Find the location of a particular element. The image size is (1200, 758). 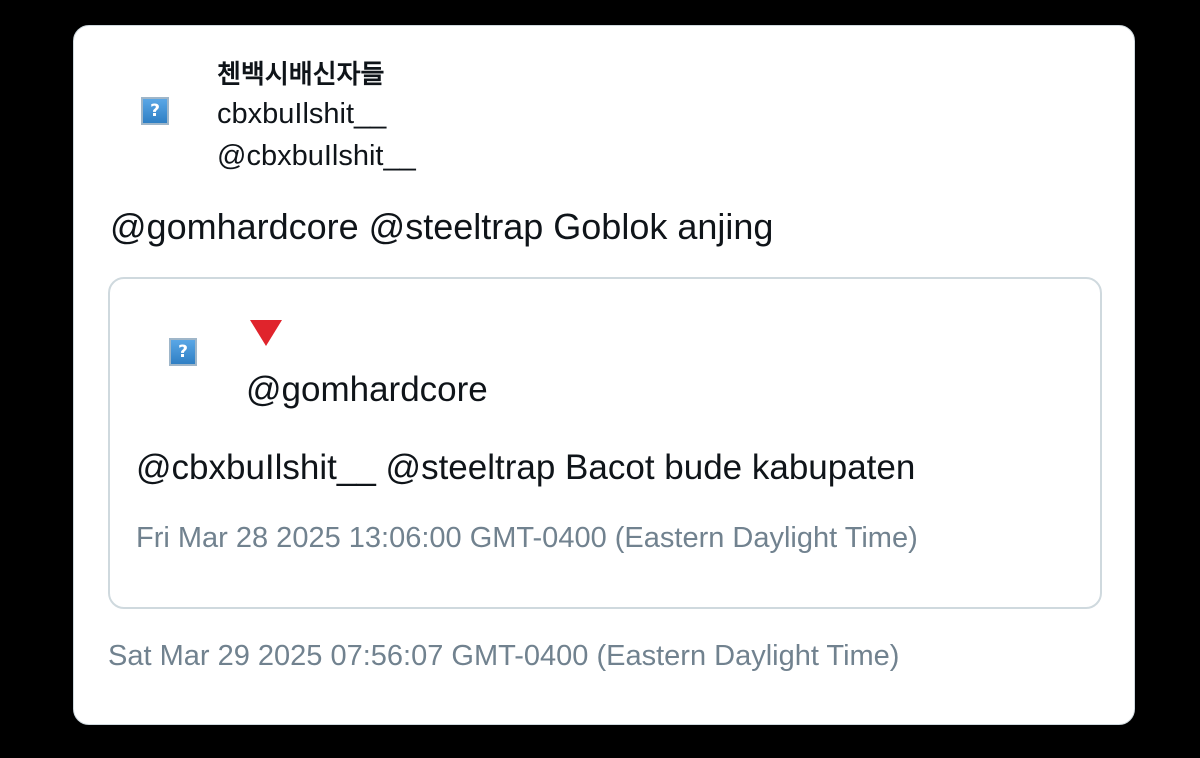

author-handle: @cbxbuIlshit__ is located at coordinates (316, 156).